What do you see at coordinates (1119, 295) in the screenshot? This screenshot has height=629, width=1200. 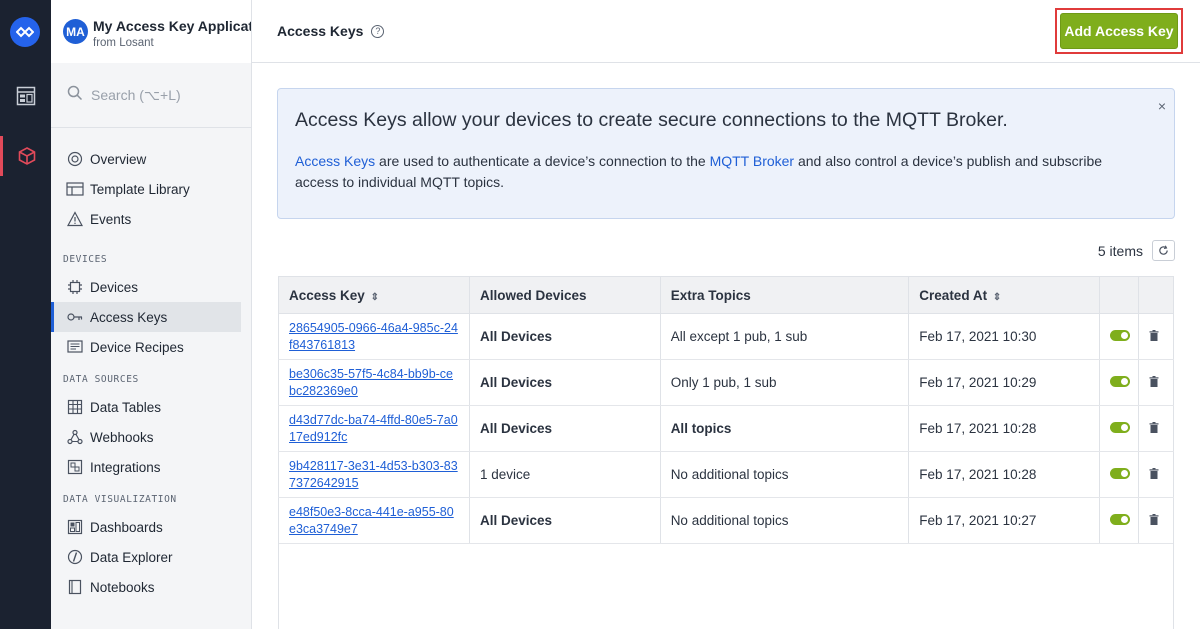 I see `column-header-enabled` at bounding box center [1119, 295].